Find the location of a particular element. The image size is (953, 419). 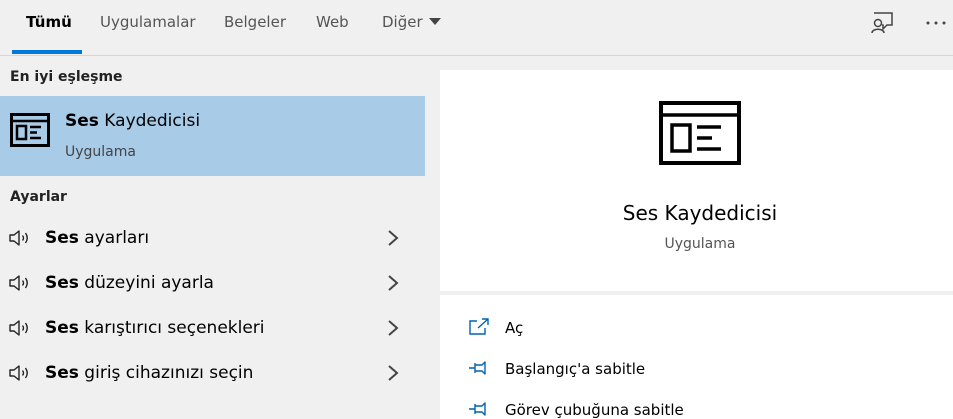

open-action: Aç is located at coordinates (696, 328).